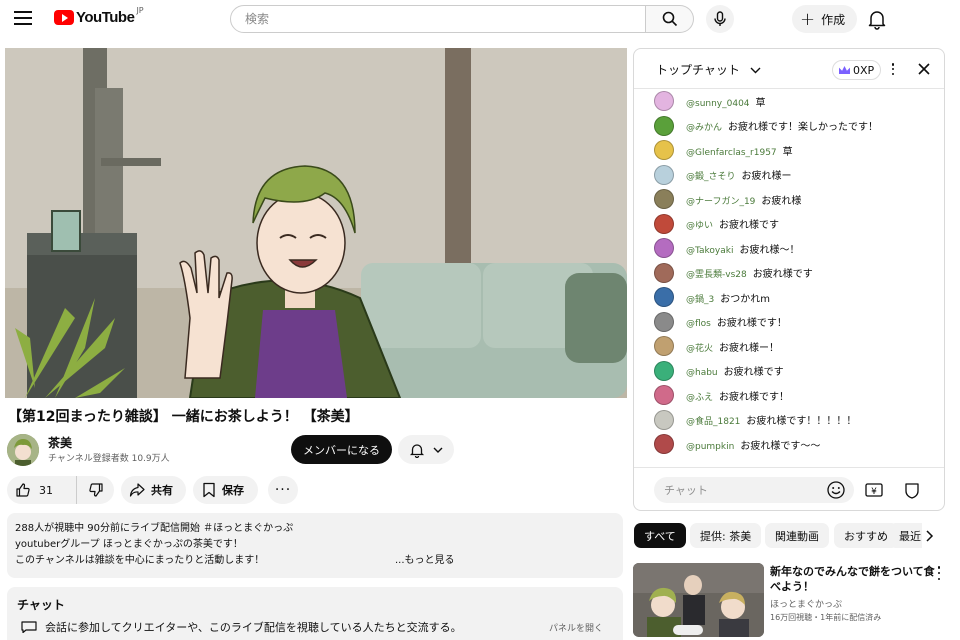 This screenshot has height=640, width=960. What do you see at coordinates (710, 447) in the screenshot?
I see `chat-author-name: @pumpkin` at bounding box center [710, 447].